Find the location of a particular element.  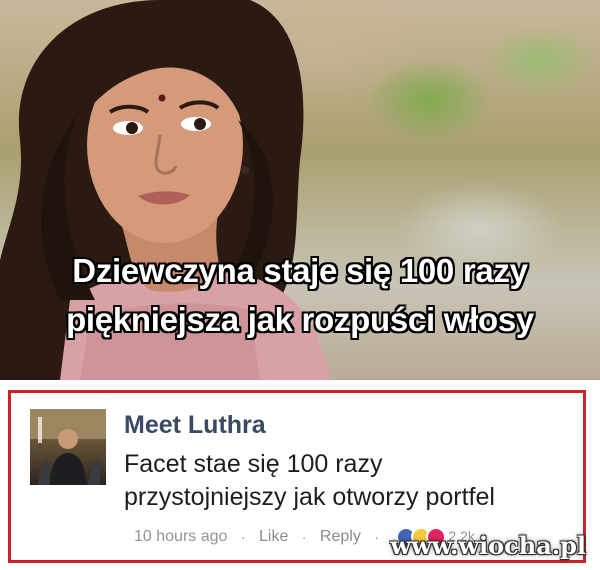

comment-author: Meet Luthra is located at coordinates (195, 425).